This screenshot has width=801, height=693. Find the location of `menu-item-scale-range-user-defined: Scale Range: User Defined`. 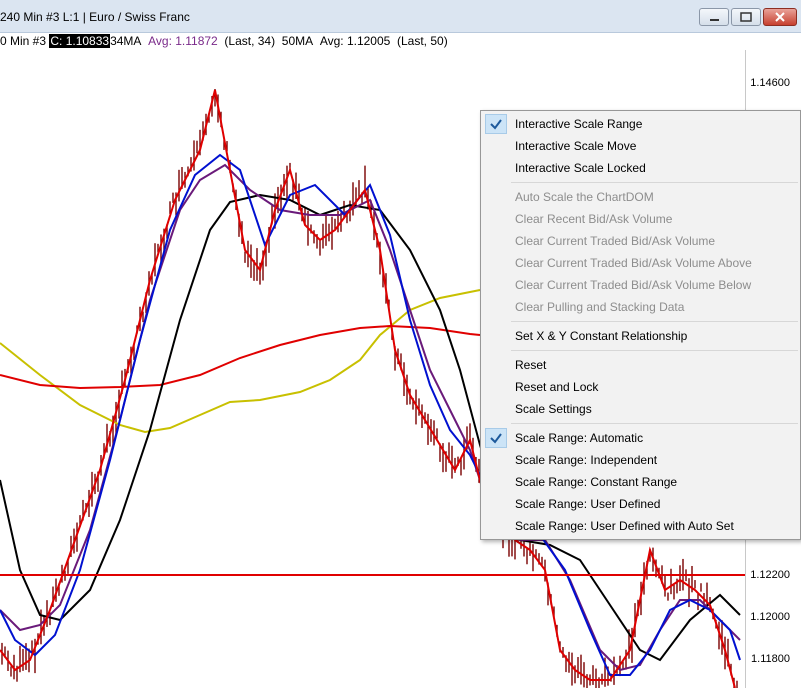

menu-item-scale-range-user-defined: Scale Range: User Defined is located at coordinates (640, 504).